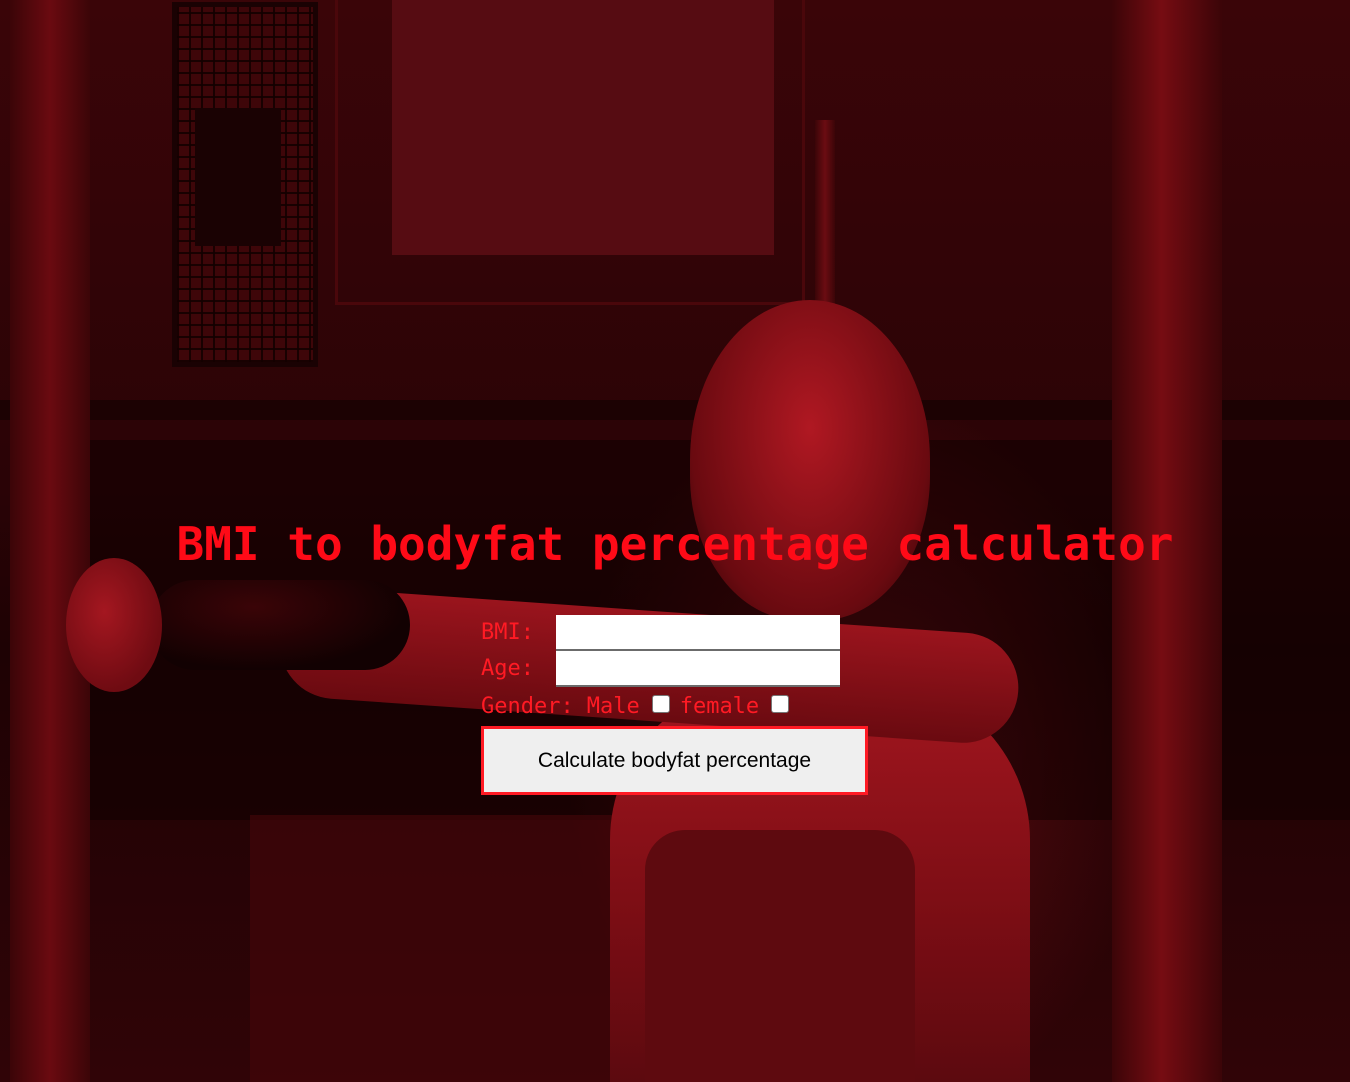 Image resolution: width=1350 pixels, height=1082 pixels. What do you see at coordinates (780, 704) in the screenshot?
I see `female-checkbox` at bounding box center [780, 704].